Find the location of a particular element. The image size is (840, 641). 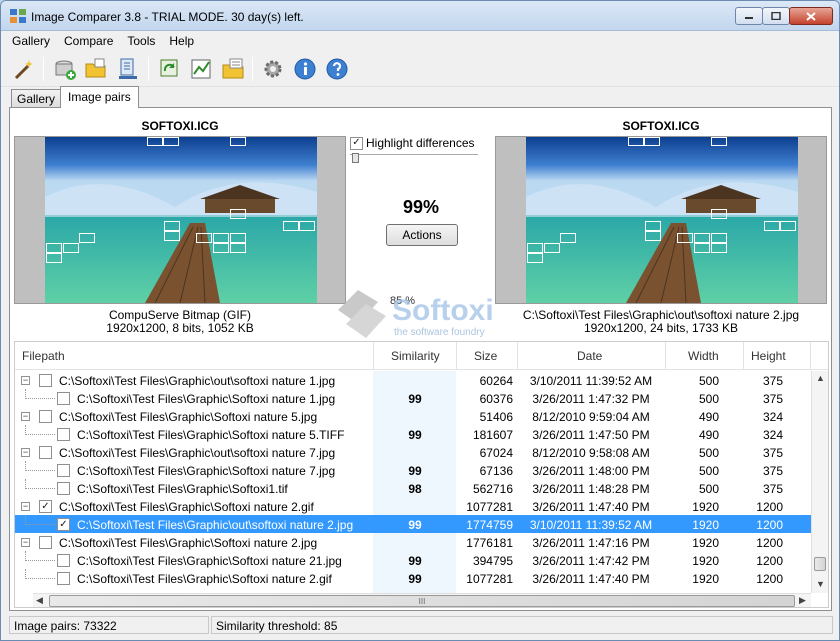

wizard-button is located at coordinates (24, 69).